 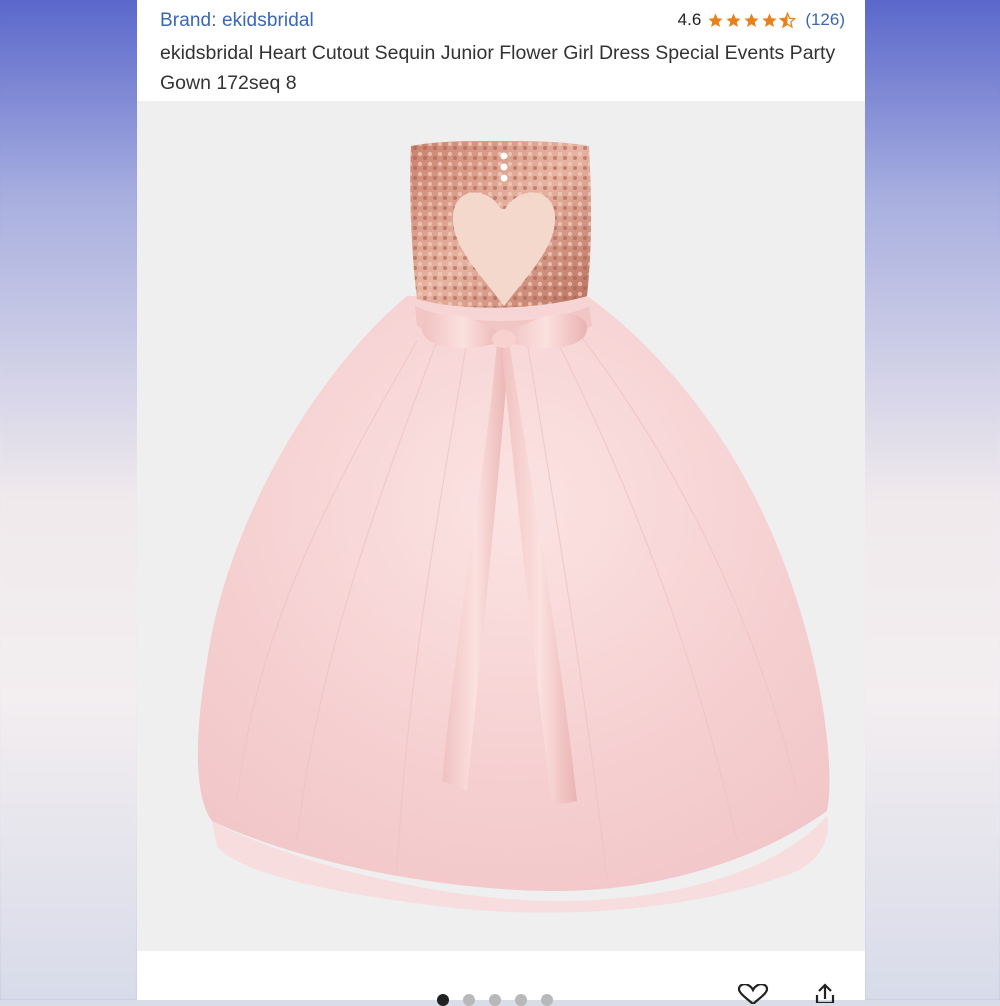 I want to click on background-blur-left, so click(x=68, y=500).